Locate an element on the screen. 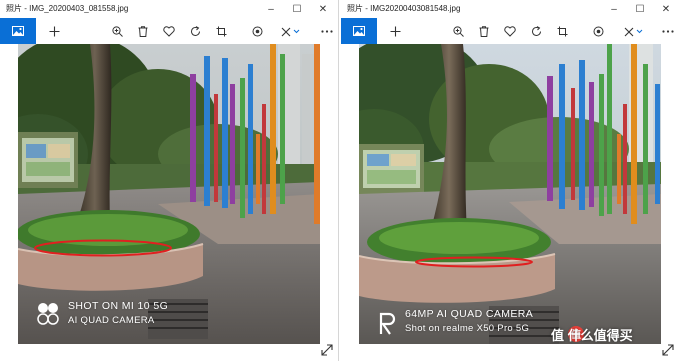  site-watermark: 值 什么值得买 is located at coordinates (592, 335).